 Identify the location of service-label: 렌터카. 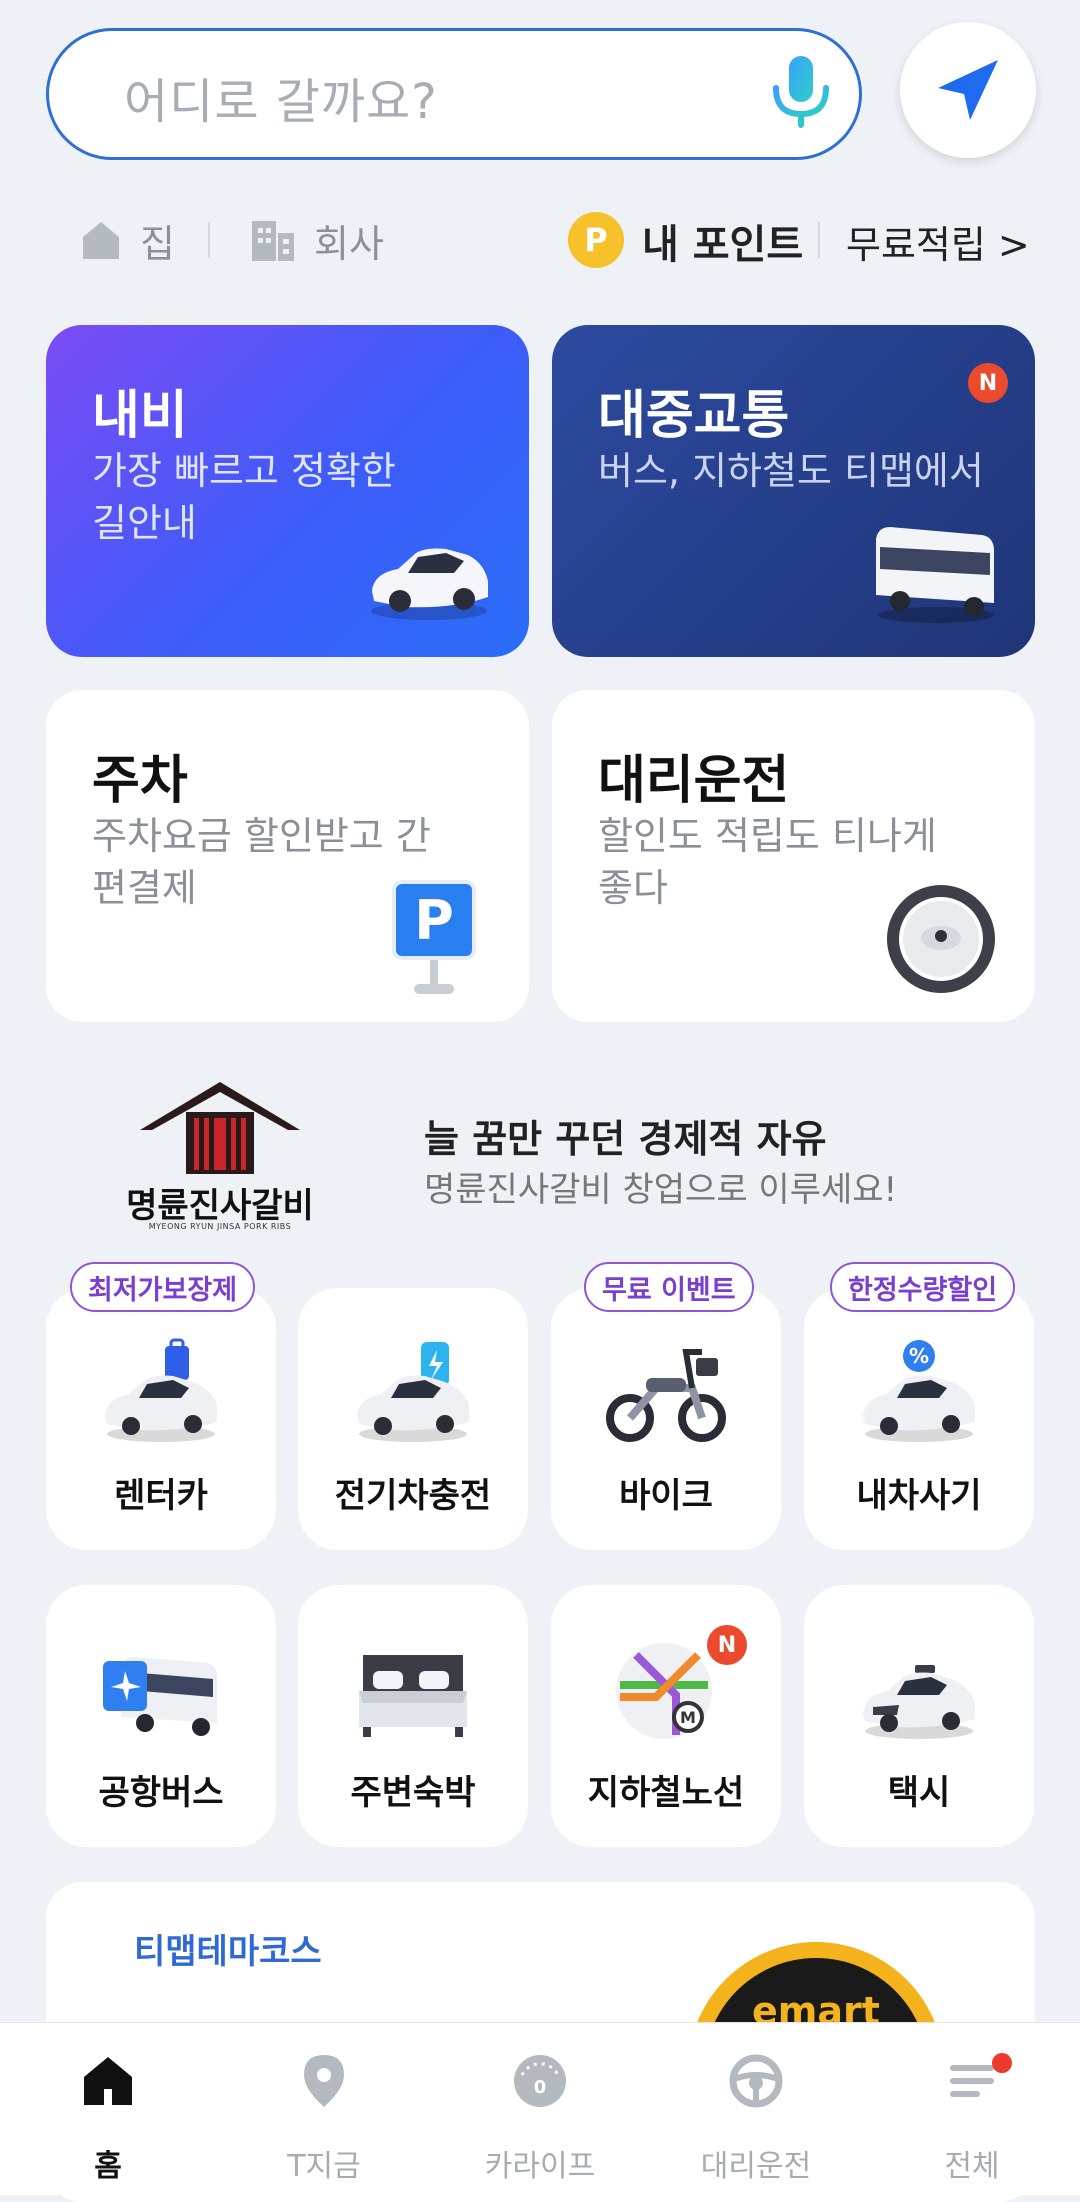
(161, 1496).